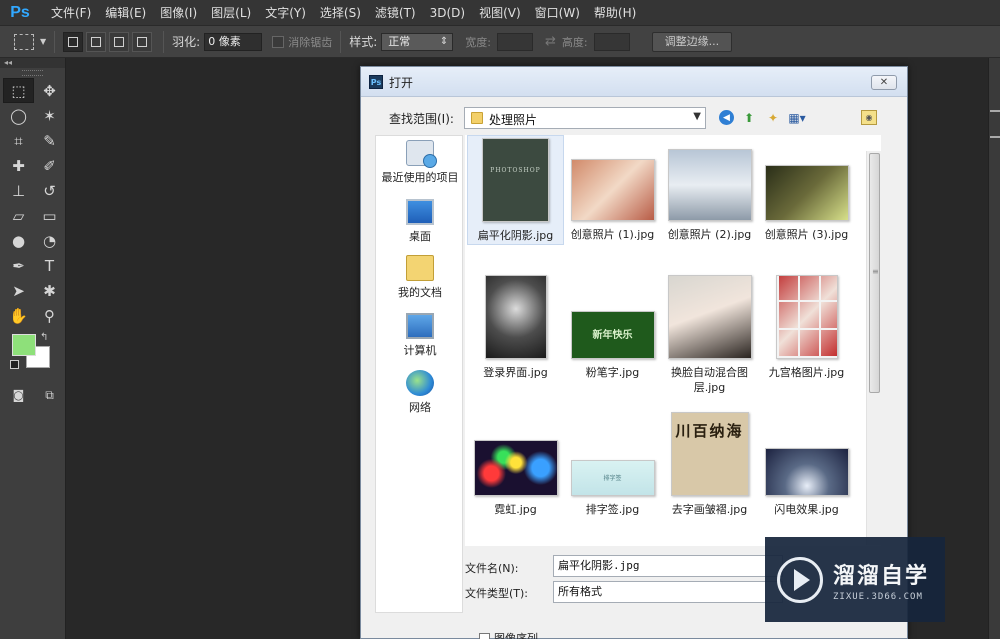  I want to click on path-selection-icon: ➤, so click(18, 290).